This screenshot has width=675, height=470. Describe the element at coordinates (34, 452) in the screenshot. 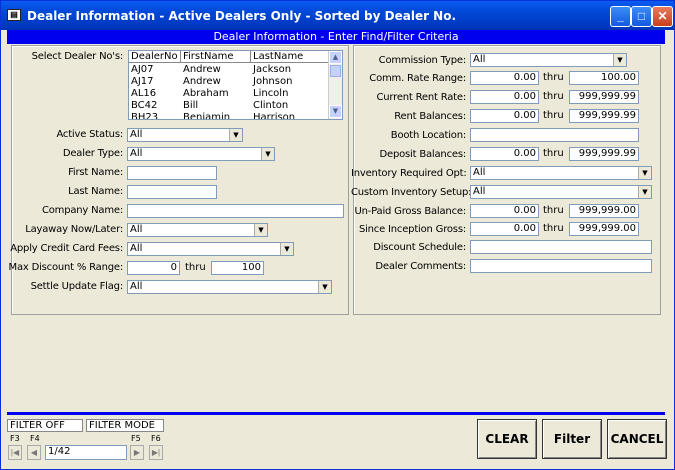

I see `prev-record-icon: ◀` at that location.